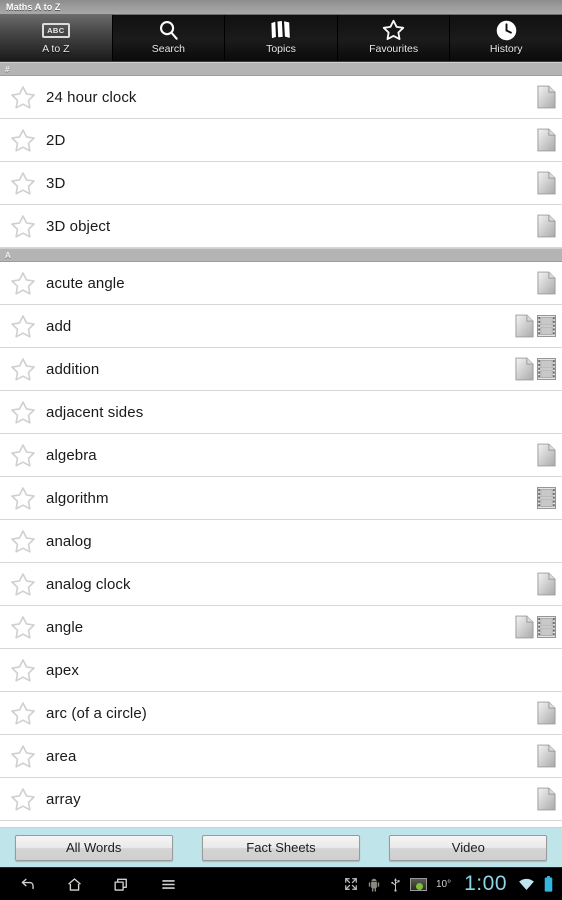  Describe the element at coordinates (33, 7) in the screenshot. I see `window-title: Maths A to Z` at that location.